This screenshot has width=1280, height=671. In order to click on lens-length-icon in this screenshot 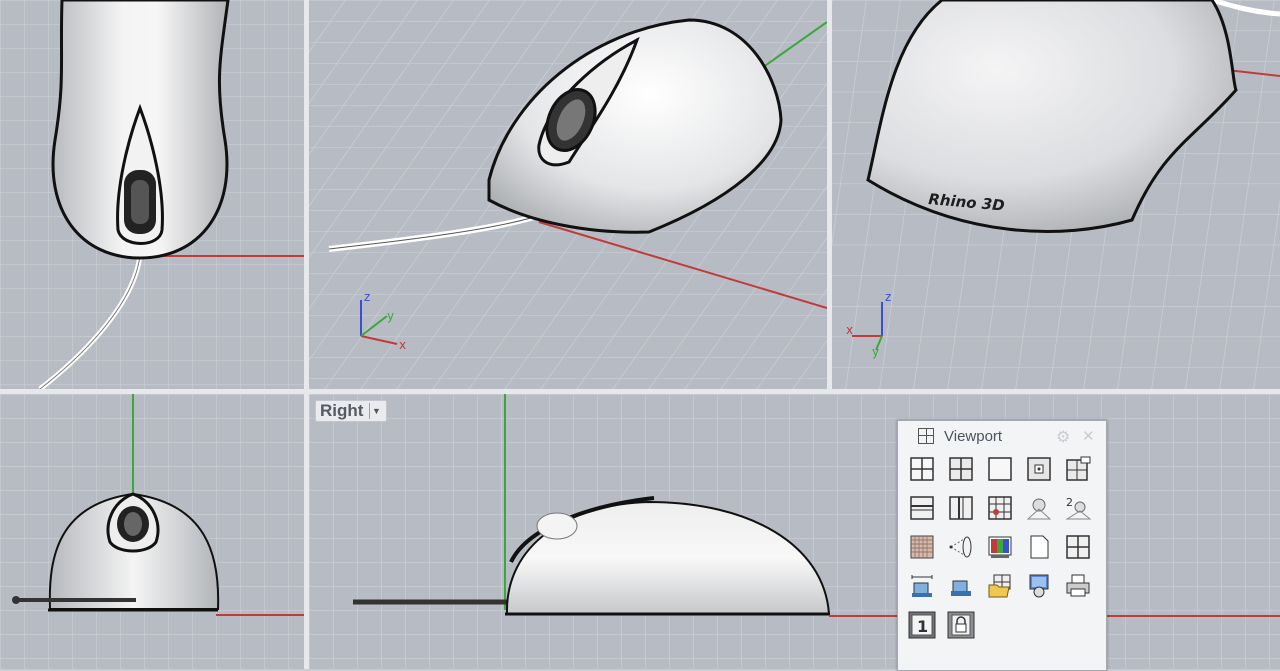, I will do `click(960, 547)`.